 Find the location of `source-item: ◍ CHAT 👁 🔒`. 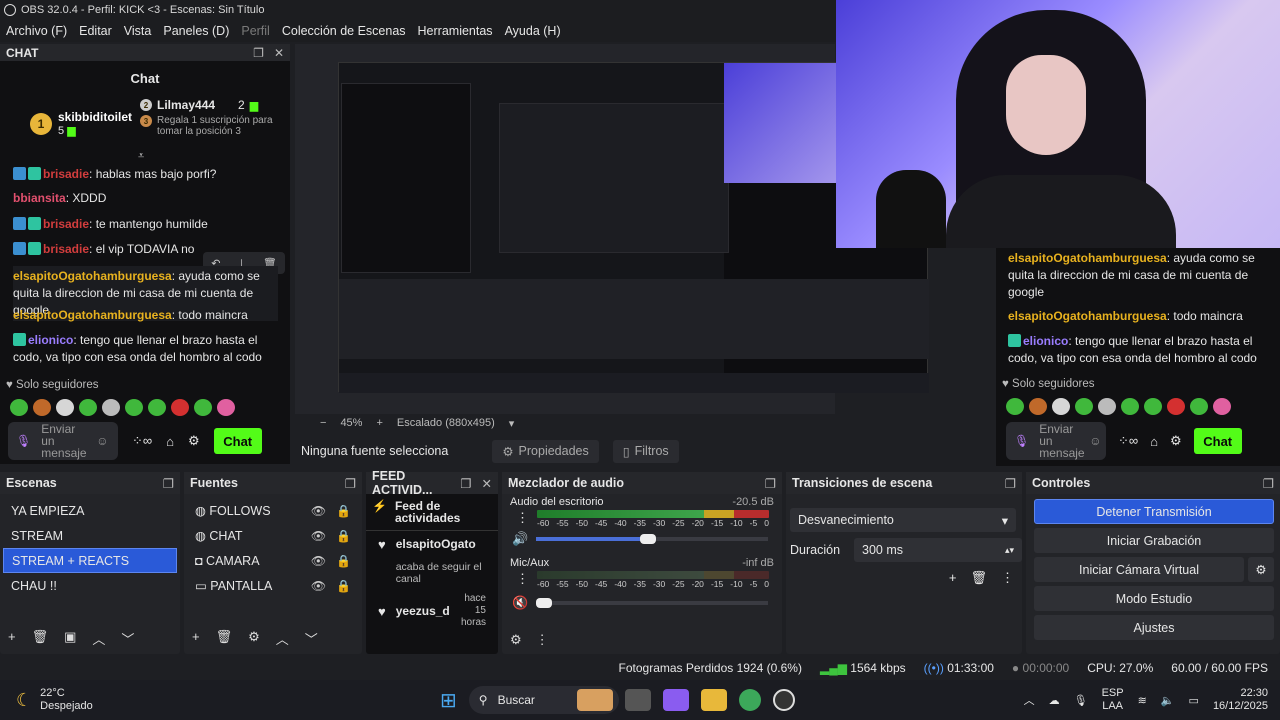

source-item: ◍ CHAT 👁 🔒 is located at coordinates (273, 535).